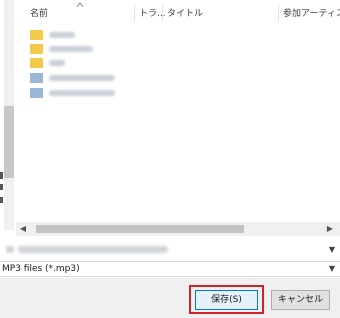 This screenshot has height=318, width=340. I want to click on horizontal-scroll-thumb, so click(140, 229).